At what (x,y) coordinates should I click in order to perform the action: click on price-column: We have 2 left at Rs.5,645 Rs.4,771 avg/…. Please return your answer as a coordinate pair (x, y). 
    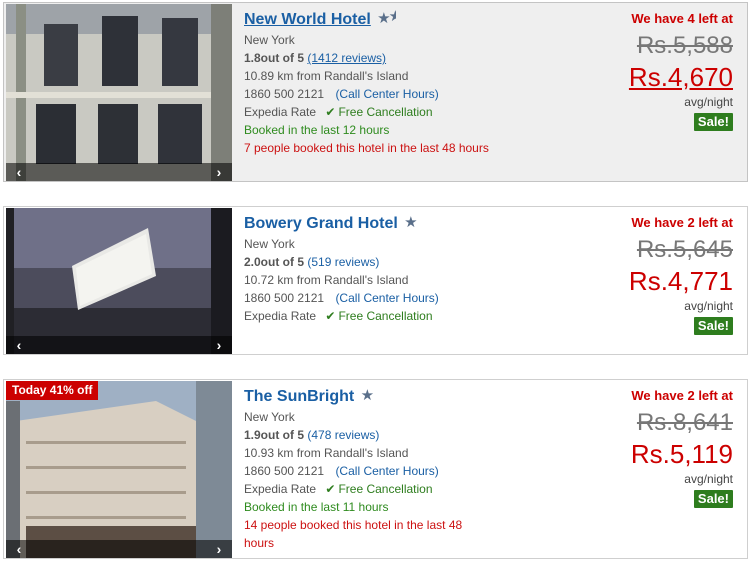
    Looking at the image, I should click on (653, 274).